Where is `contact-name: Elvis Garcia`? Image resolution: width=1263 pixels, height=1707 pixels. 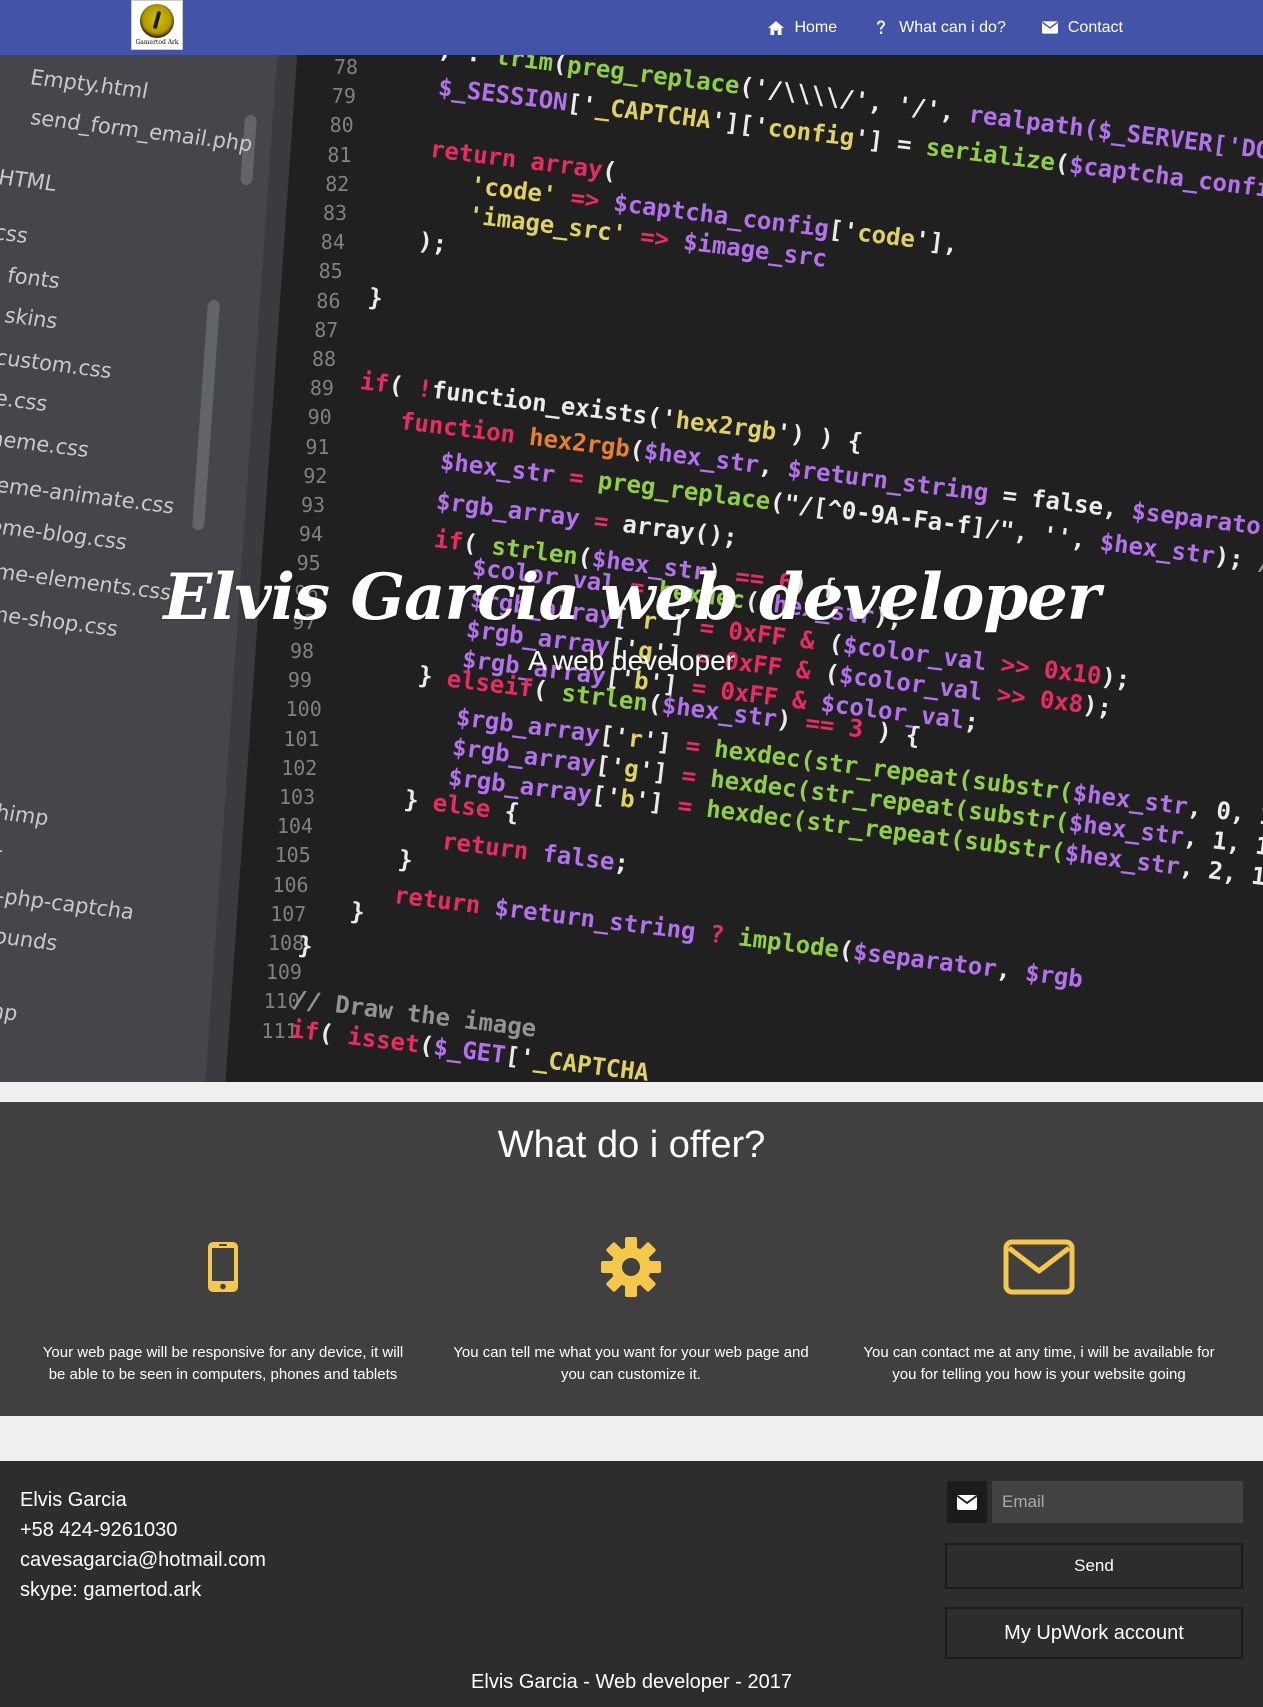
contact-name: Elvis Garcia is located at coordinates (73, 1500).